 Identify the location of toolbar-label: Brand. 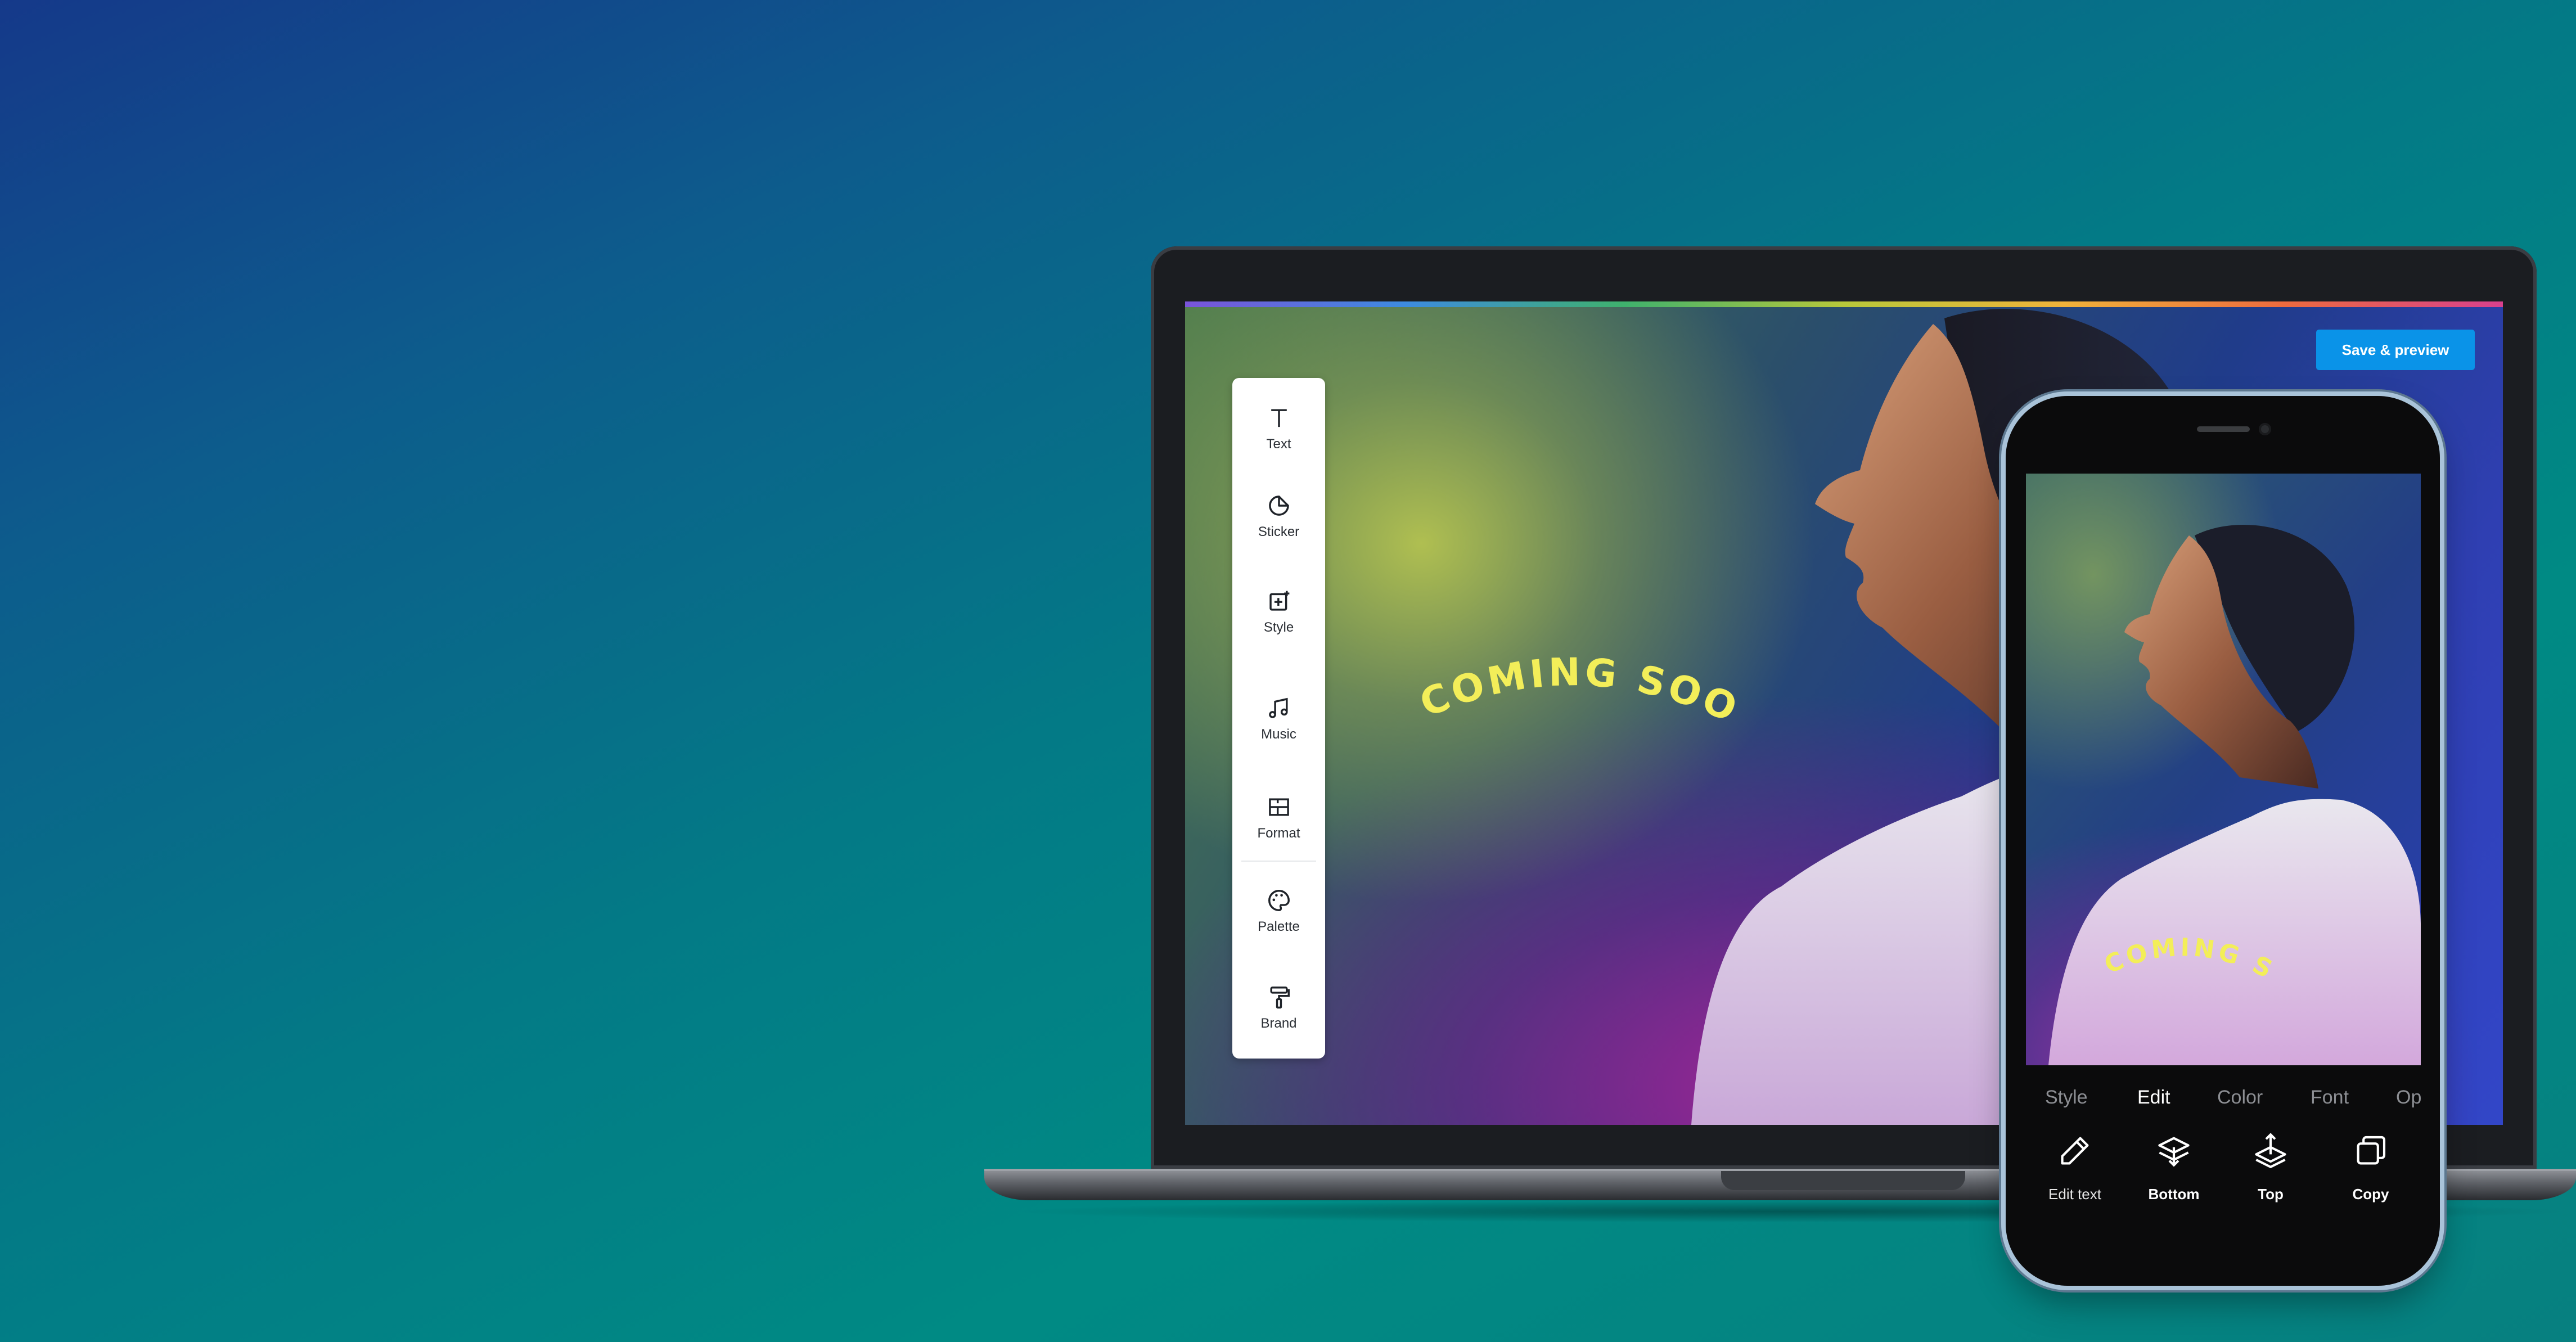
(1278, 1024).